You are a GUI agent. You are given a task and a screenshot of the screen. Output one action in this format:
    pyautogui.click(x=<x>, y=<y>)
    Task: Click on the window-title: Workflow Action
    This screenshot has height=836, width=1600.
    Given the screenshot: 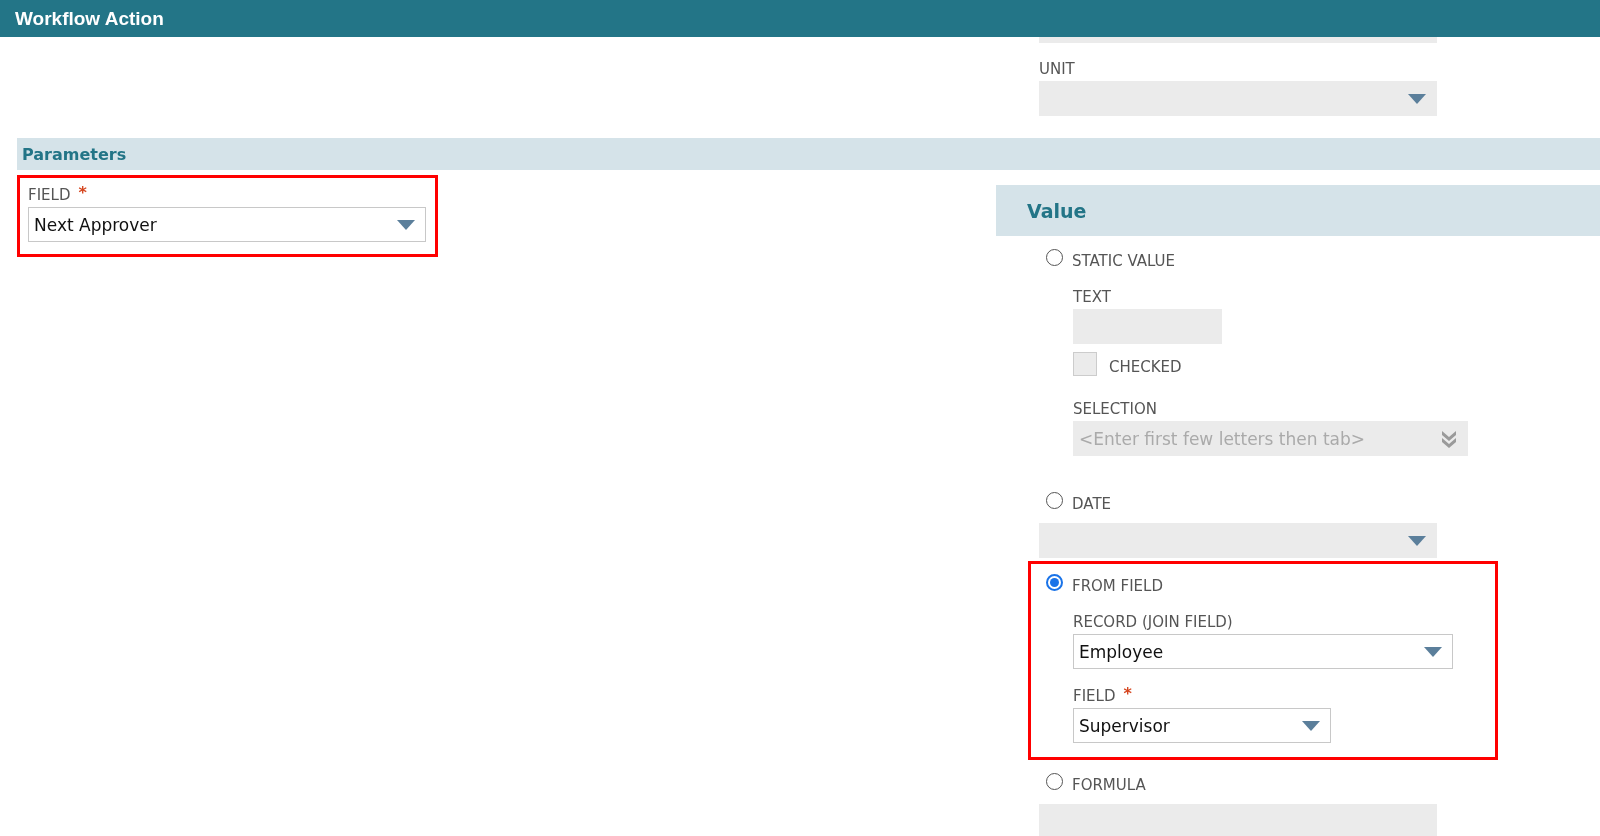 What is the action you would take?
    pyautogui.click(x=800, y=18)
    